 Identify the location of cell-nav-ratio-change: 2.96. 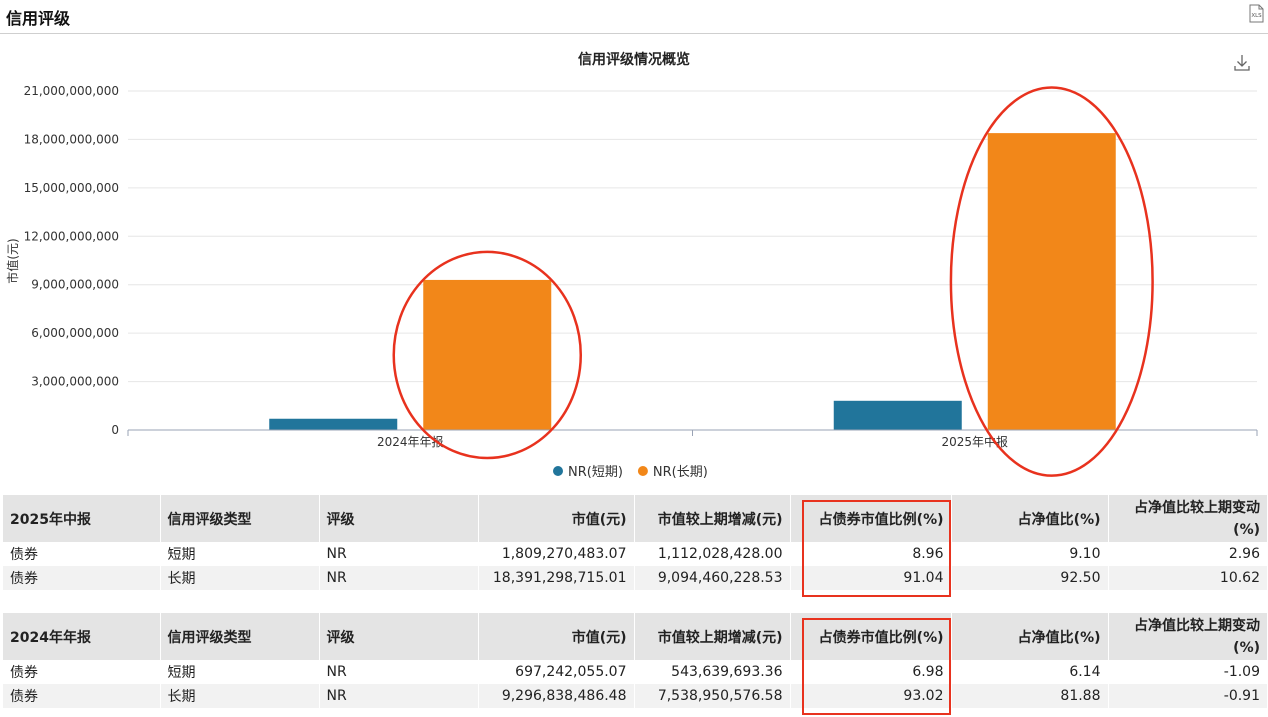
(1187, 554).